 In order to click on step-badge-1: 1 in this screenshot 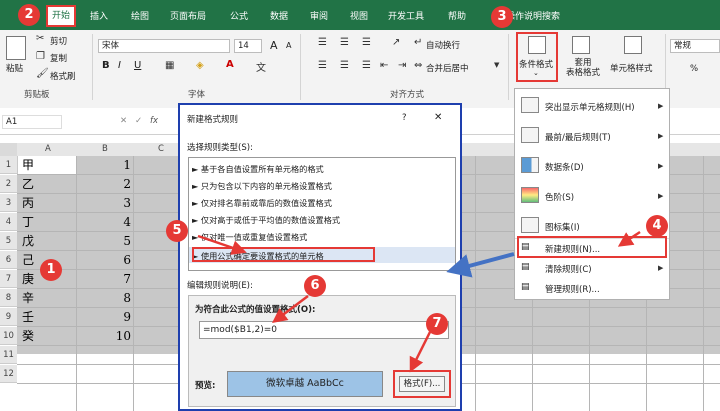, I will do `click(51, 270)`.